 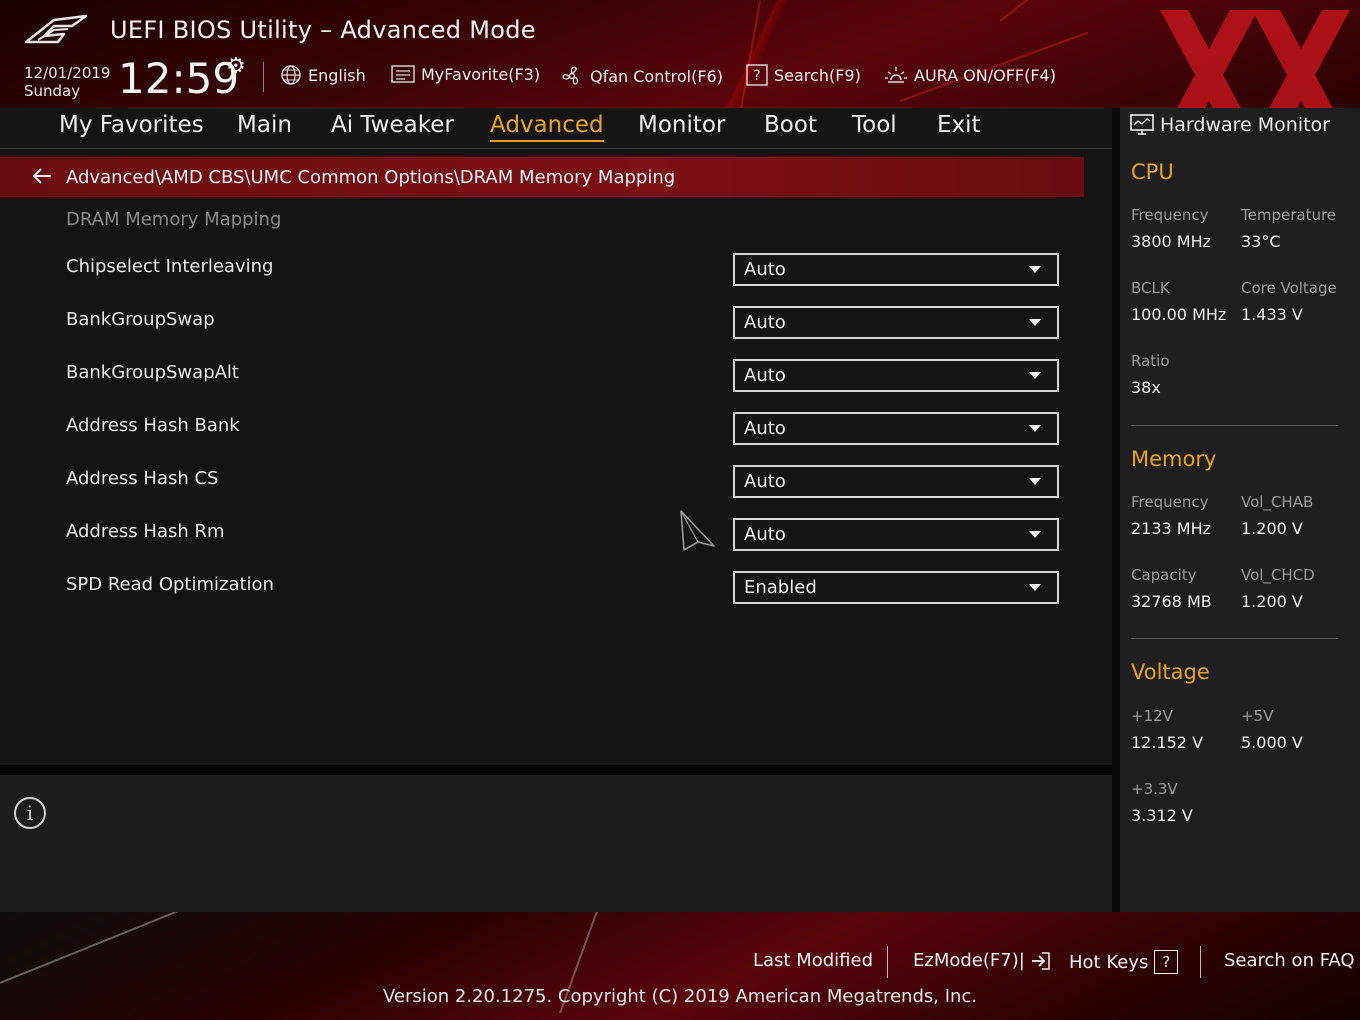 What do you see at coordinates (1171, 241) in the screenshot?
I see `cpu-frequency-value: 3800 MHz` at bounding box center [1171, 241].